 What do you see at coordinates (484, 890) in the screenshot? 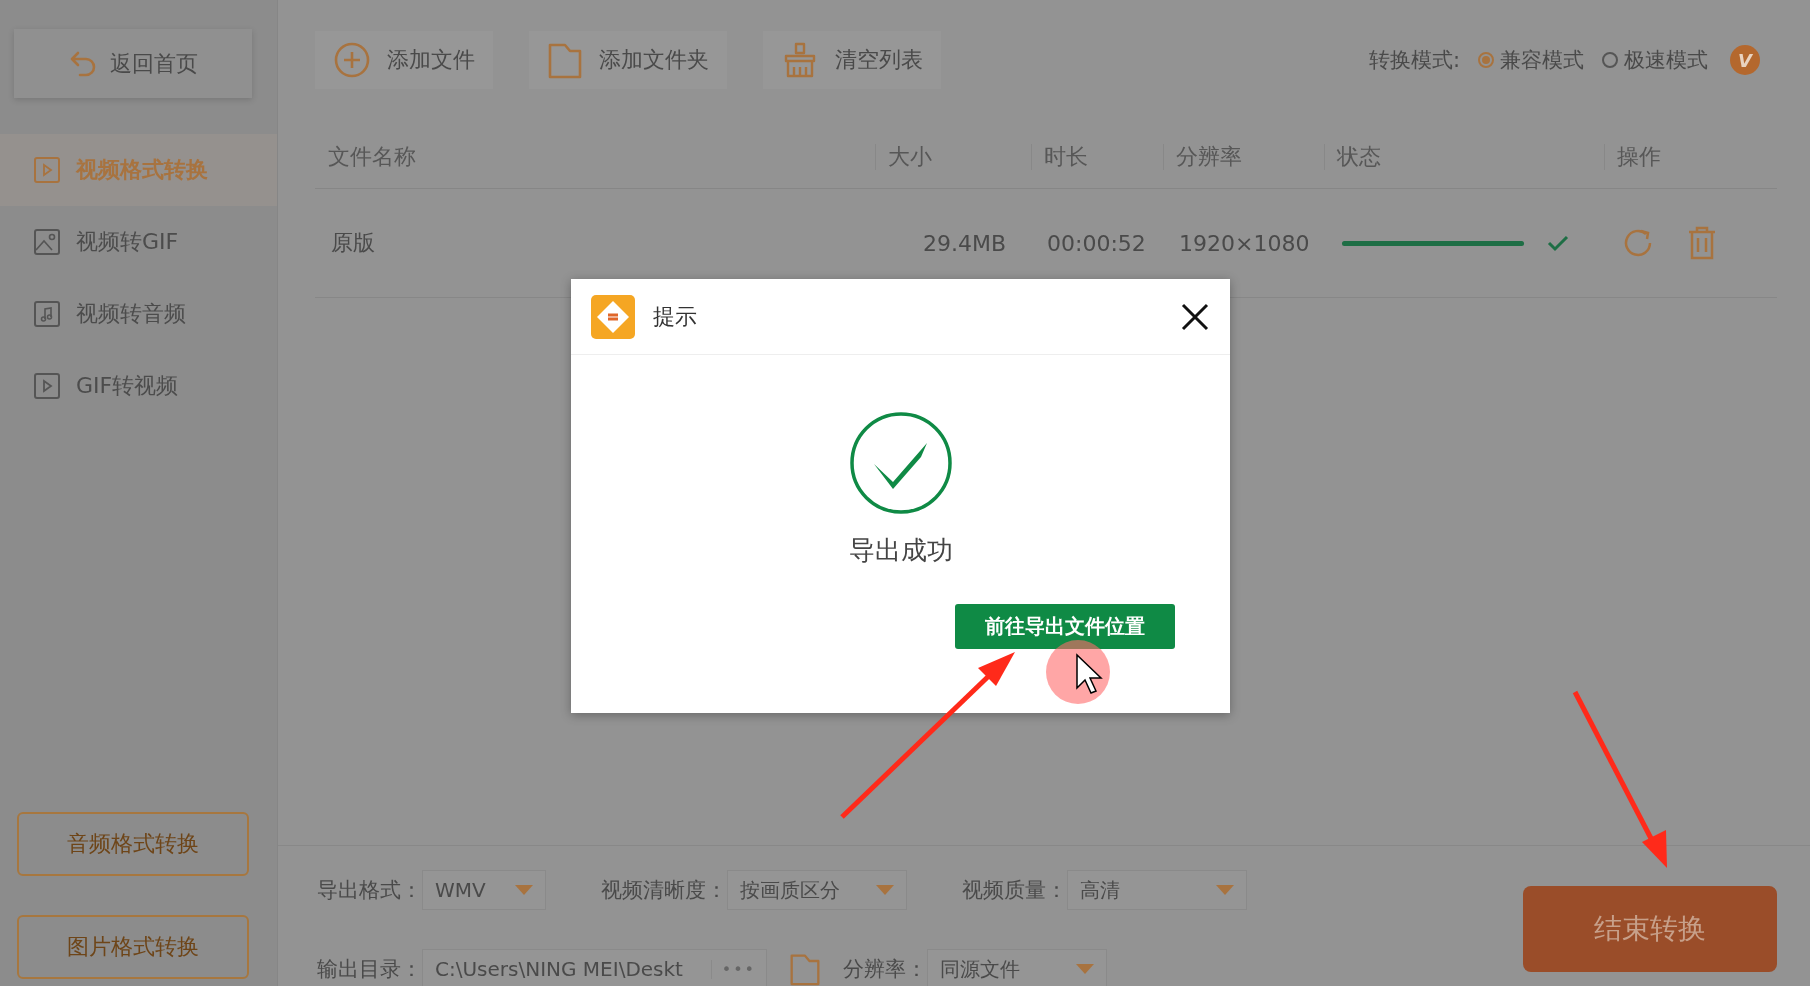
I see `dropdown: WMV` at bounding box center [484, 890].